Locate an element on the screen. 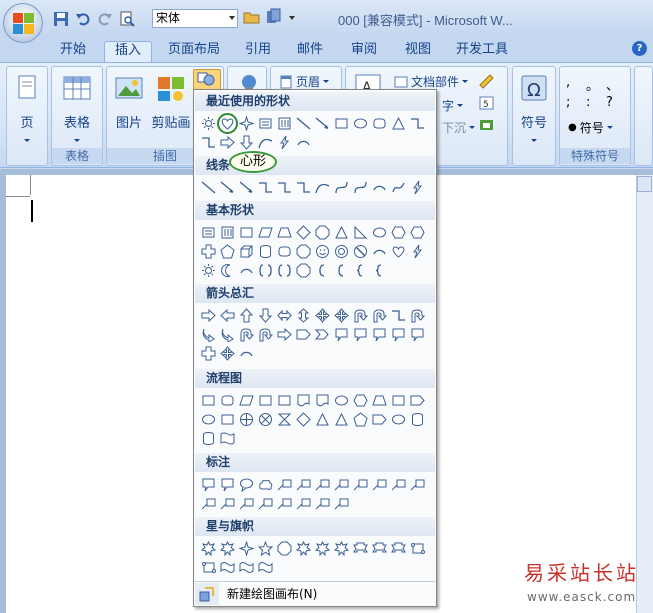  rtri-shape-icon is located at coordinates (360, 232).